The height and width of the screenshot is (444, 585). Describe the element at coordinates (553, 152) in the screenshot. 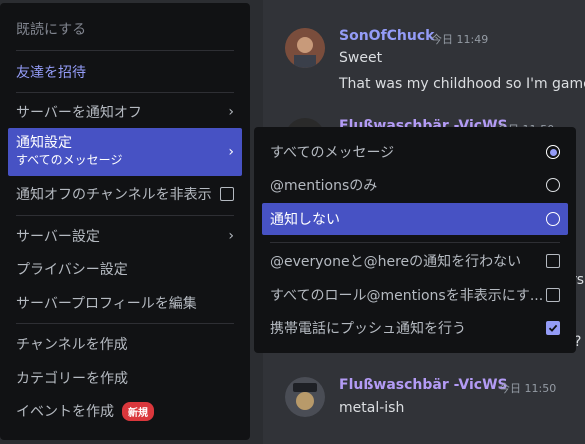

I see `radio-selected-icon` at that location.